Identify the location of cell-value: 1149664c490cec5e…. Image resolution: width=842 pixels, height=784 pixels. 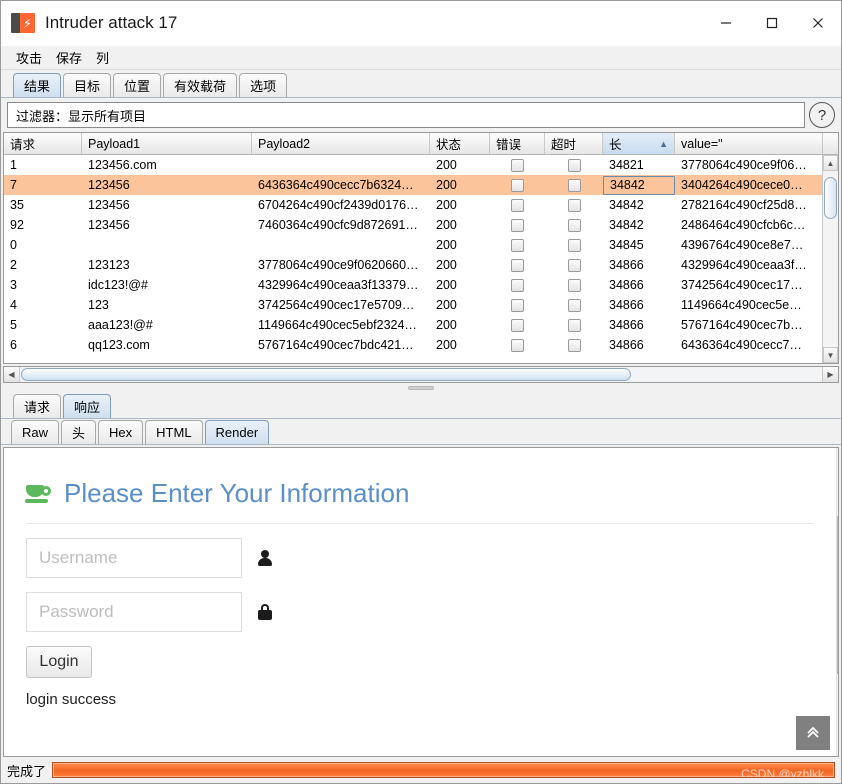
(741, 305).